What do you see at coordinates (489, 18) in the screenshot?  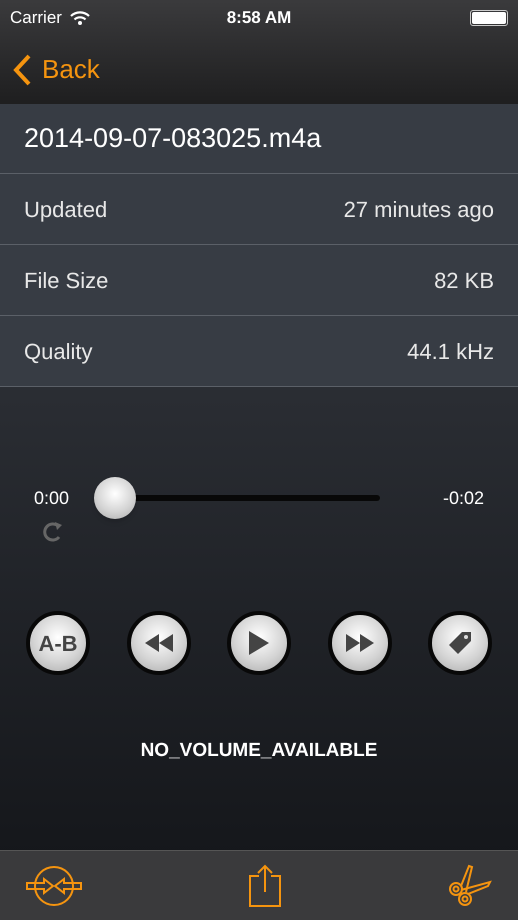 I see `battery-icon` at bounding box center [489, 18].